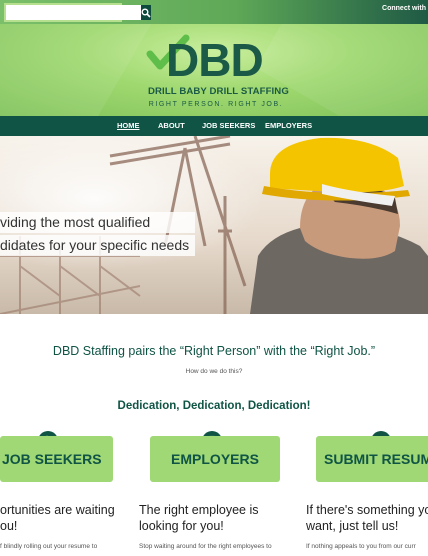  I want to click on search-icon, so click(146, 13).